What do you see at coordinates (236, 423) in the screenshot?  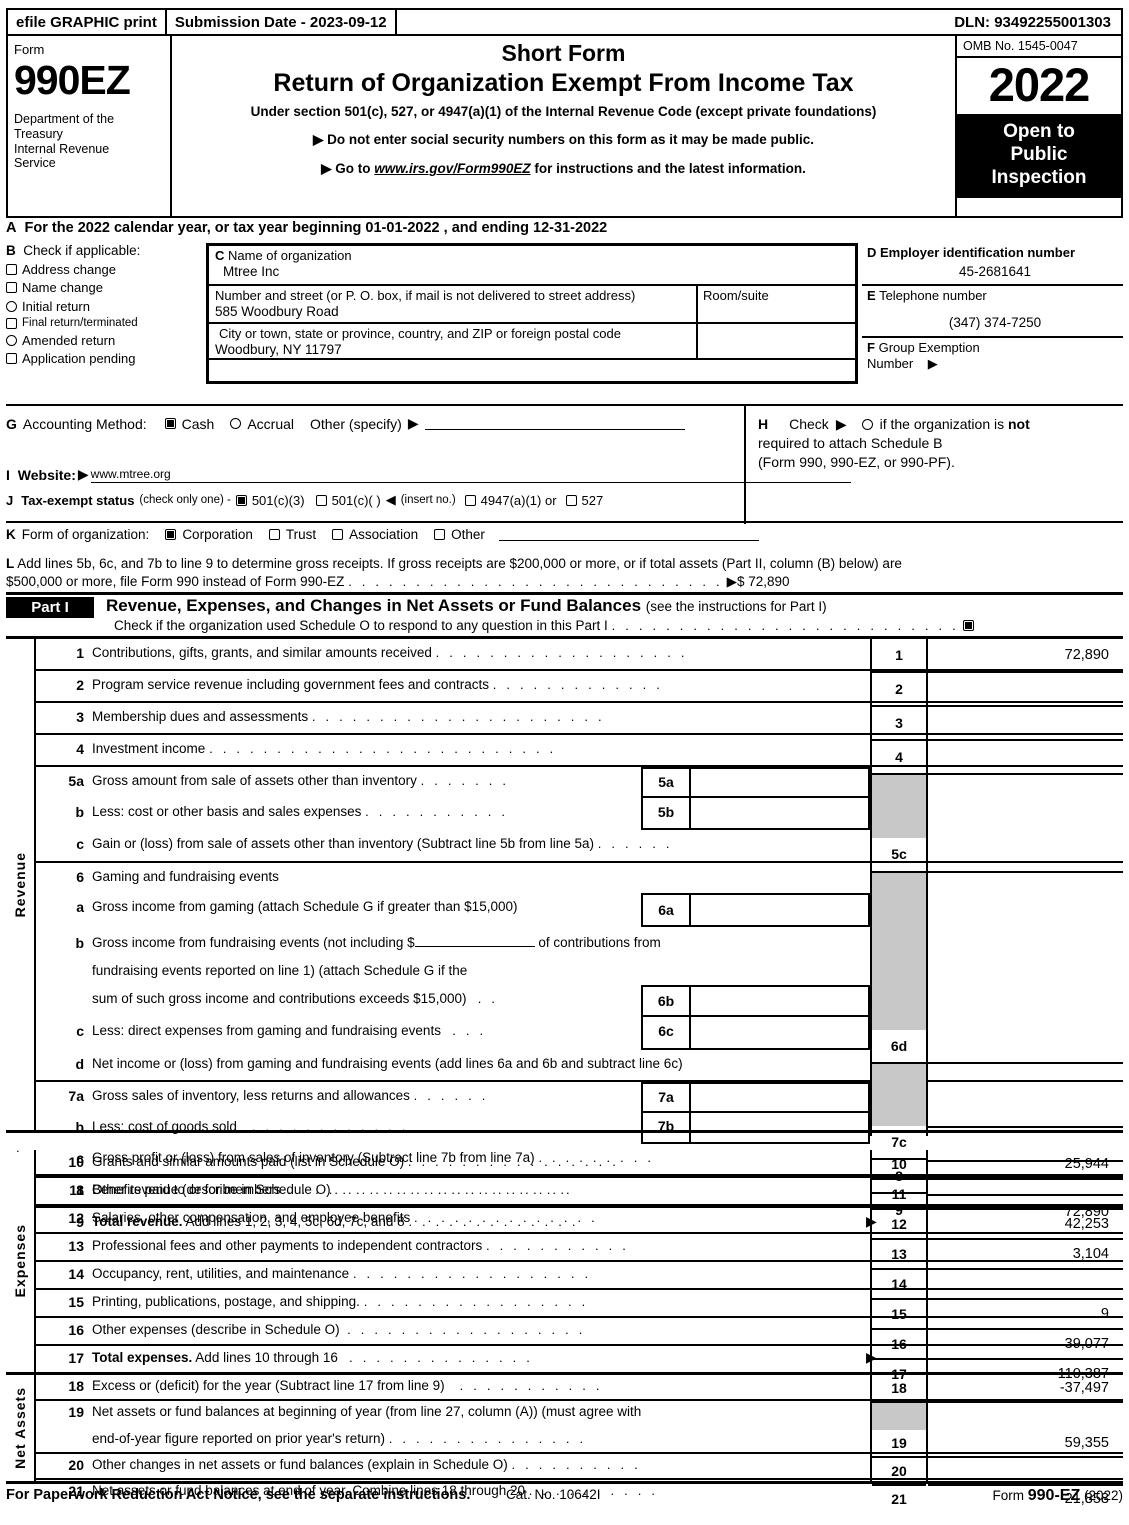 I see `checkbox-accrual-icon` at bounding box center [236, 423].